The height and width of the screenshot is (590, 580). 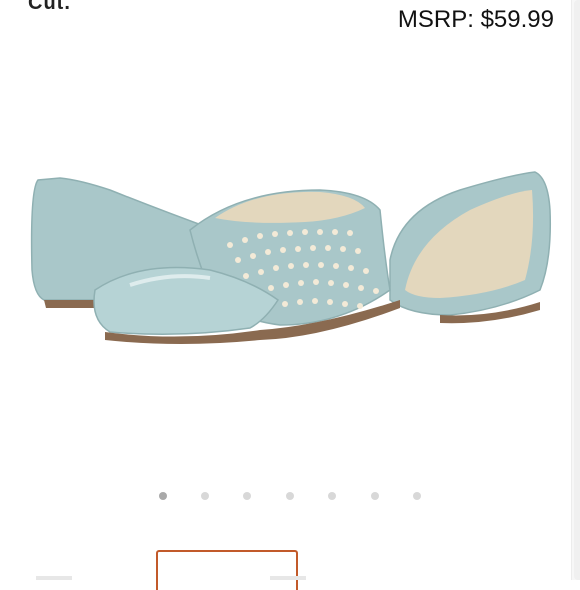 I want to click on thumbnail-selected, so click(x=227, y=570).